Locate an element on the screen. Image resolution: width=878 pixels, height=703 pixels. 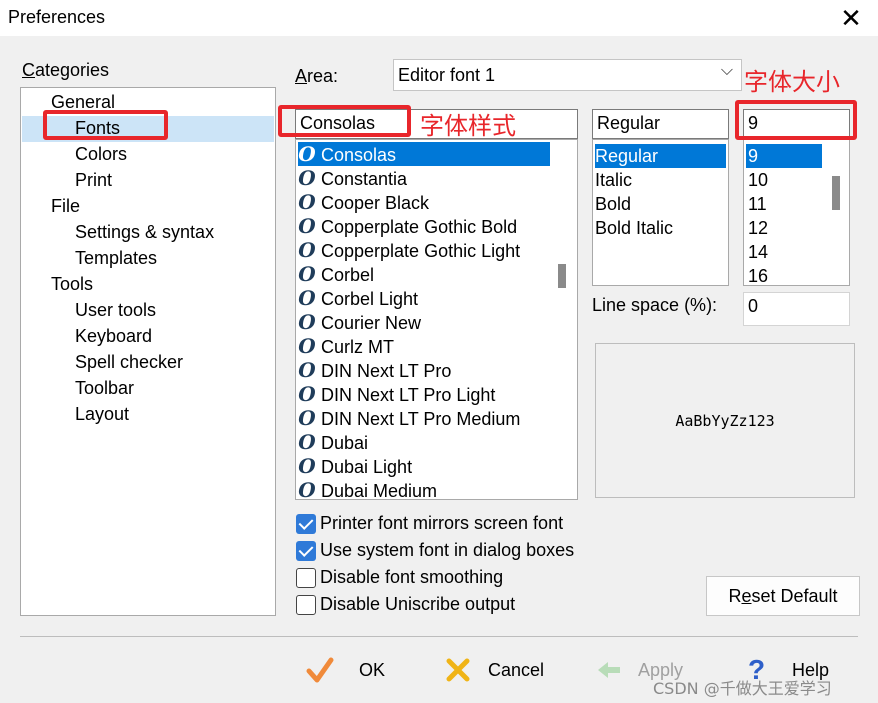
disable-uniscribe-checkbox is located at coordinates (306, 605).